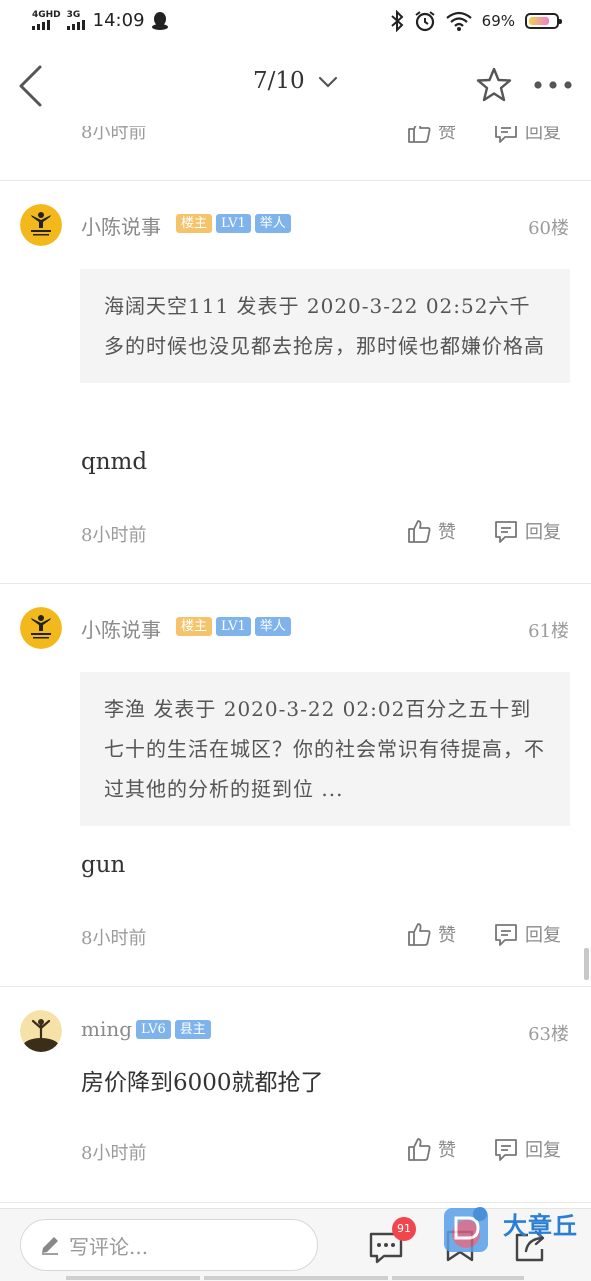  Describe the element at coordinates (328, 82) in the screenshot. I see `chevron-down-icon` at that location.